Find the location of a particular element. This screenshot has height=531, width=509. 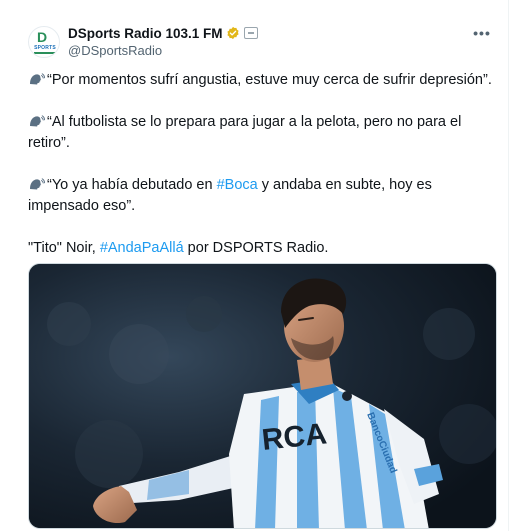

display-name-row: DSports Radio 103.1 FM is located at coordinates (163, 33).